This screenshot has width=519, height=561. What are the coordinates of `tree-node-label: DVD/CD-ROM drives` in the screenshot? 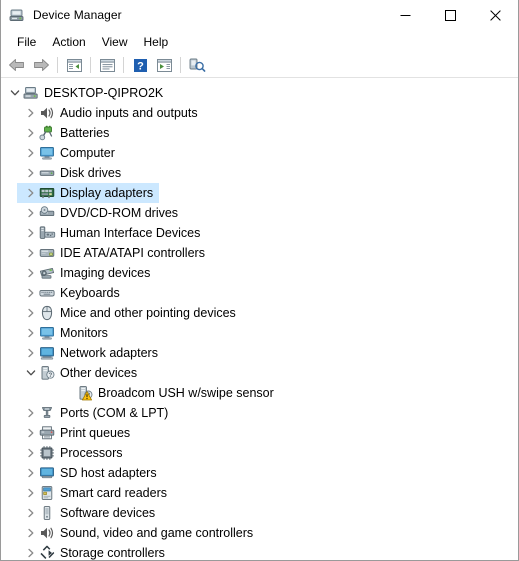 It's located at (119, 213).